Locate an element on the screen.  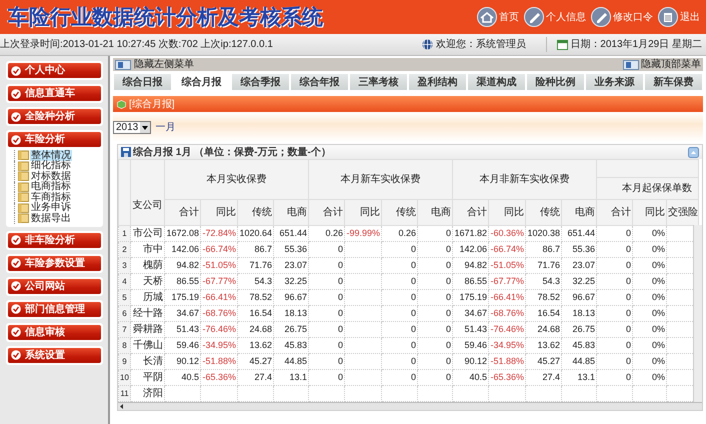
vertical-scrollbar is located at coordinates (697, 313).